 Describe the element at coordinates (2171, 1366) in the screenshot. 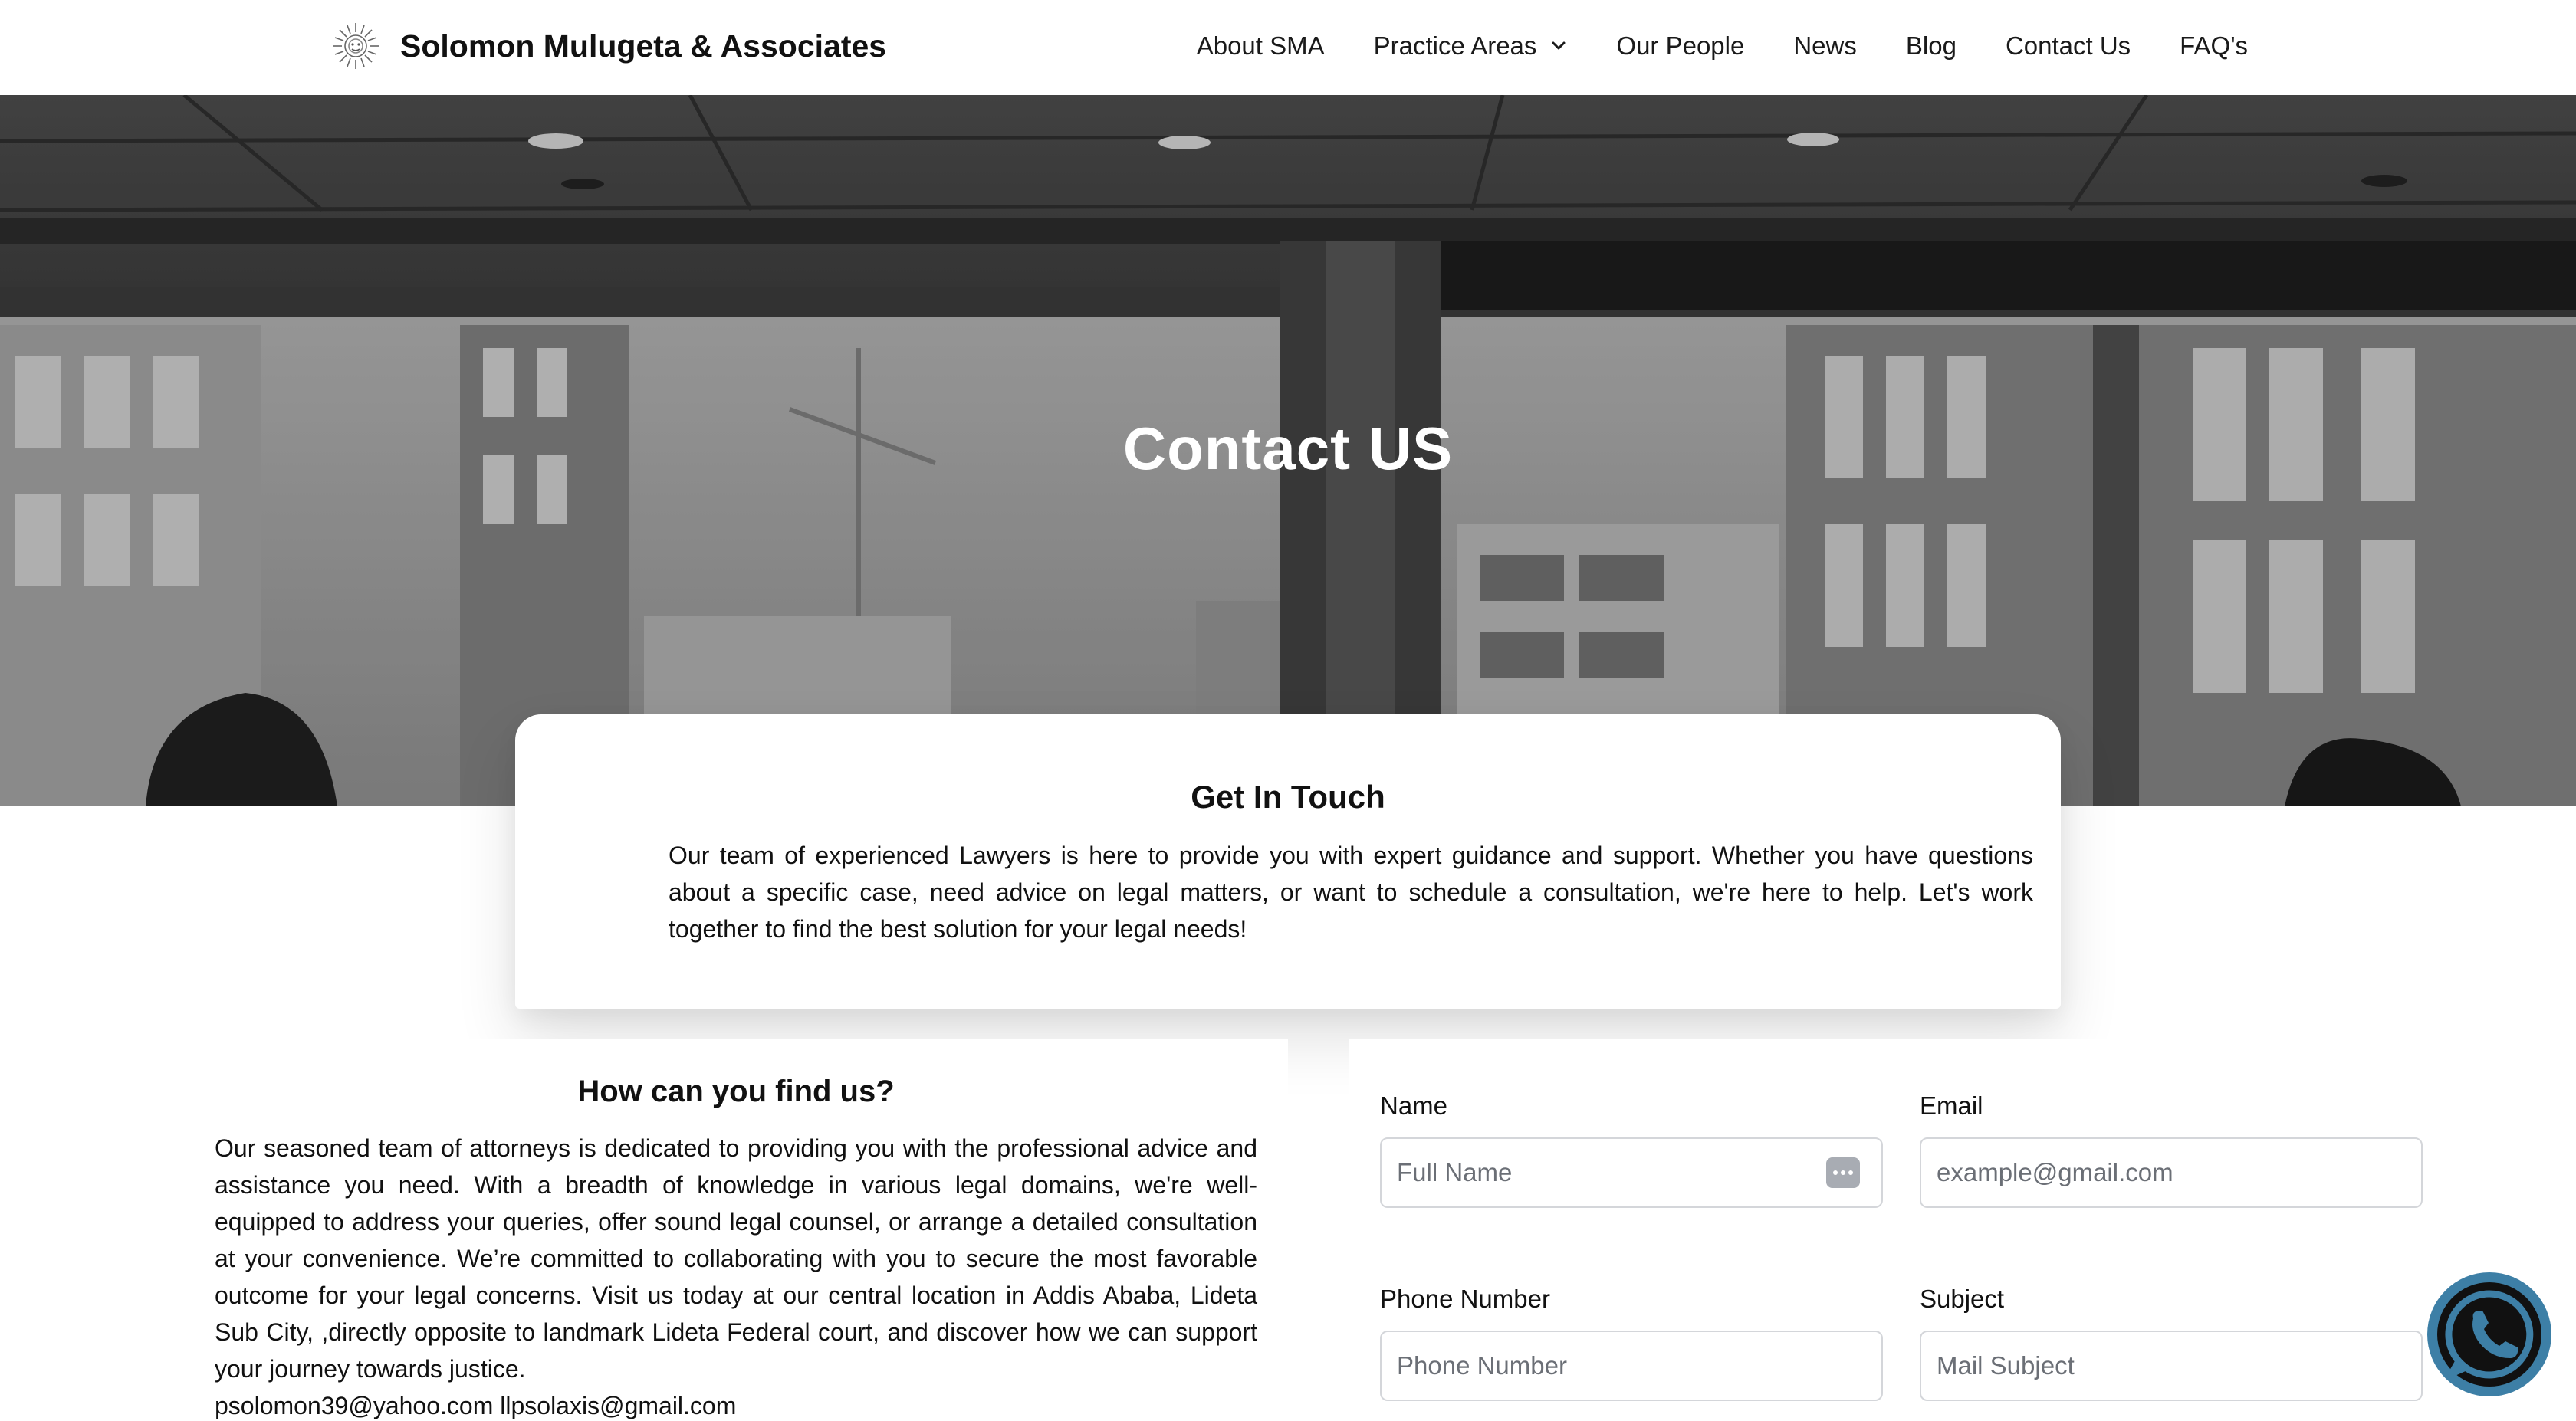

I see `subject-input` at that location.